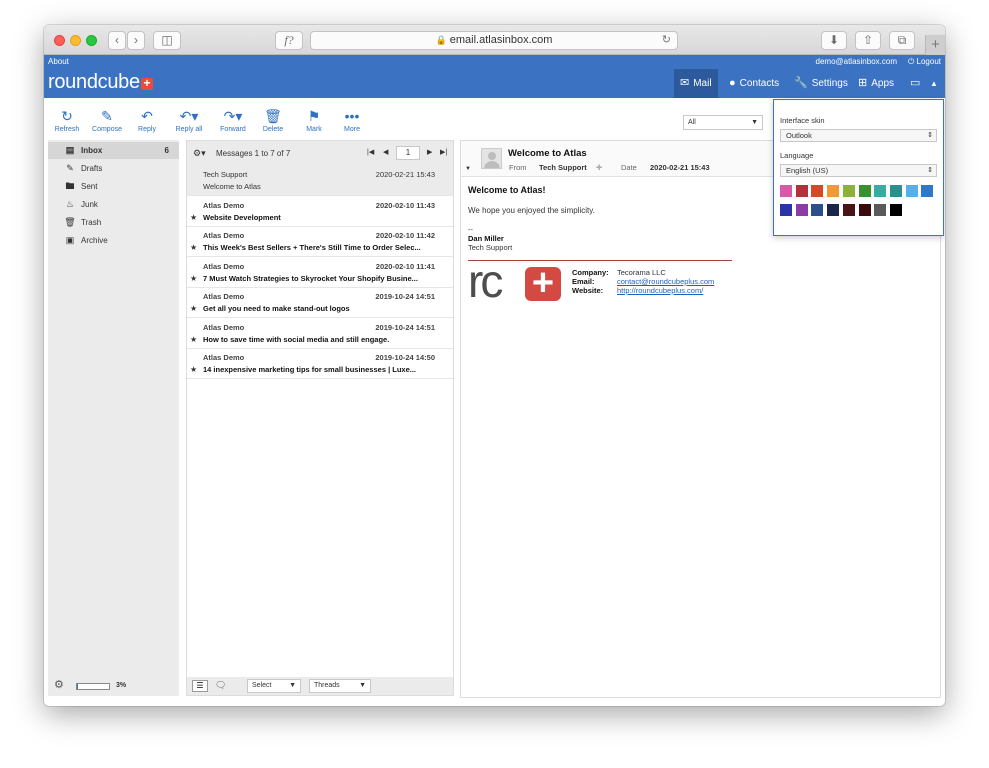 Image resolution: width=989 pixels, height=768 pixels. I want to click on more-button: ••• More, so click(352, 120).